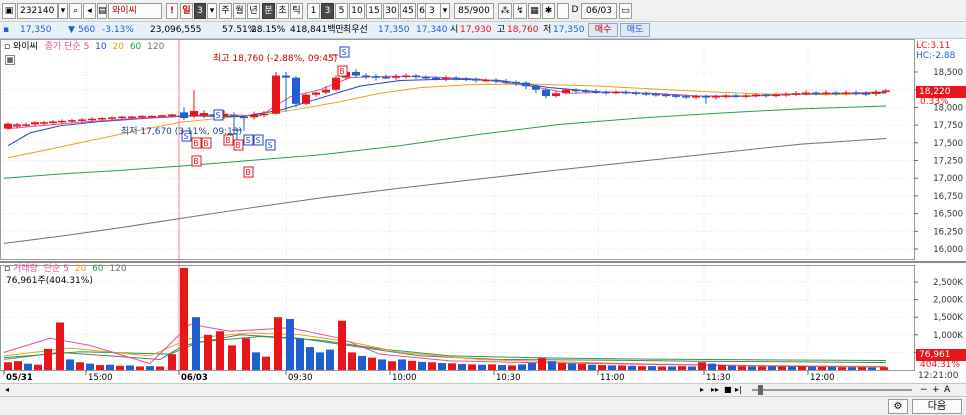 This screenshot has width=966, height=415. Describe the element at coordinates (282, 11) in the screenshot. I see `period-second-button: 초` at that location.